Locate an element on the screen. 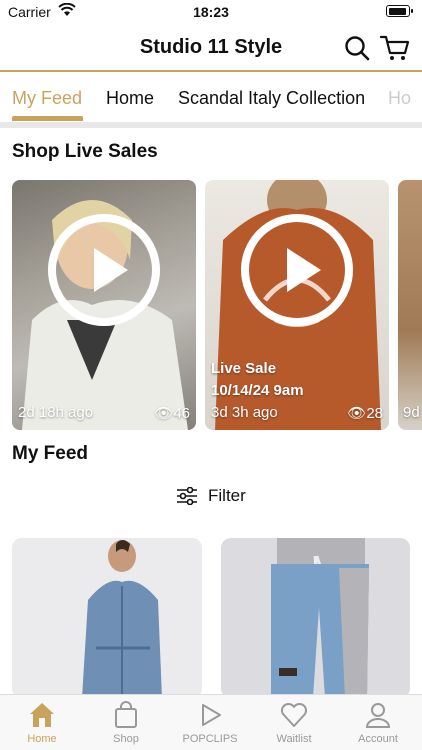 The image size is (422, 750). bottom-tab-bar: Home Shop POPCLIPS Waitlist Account is located at coordinates (211, 722).